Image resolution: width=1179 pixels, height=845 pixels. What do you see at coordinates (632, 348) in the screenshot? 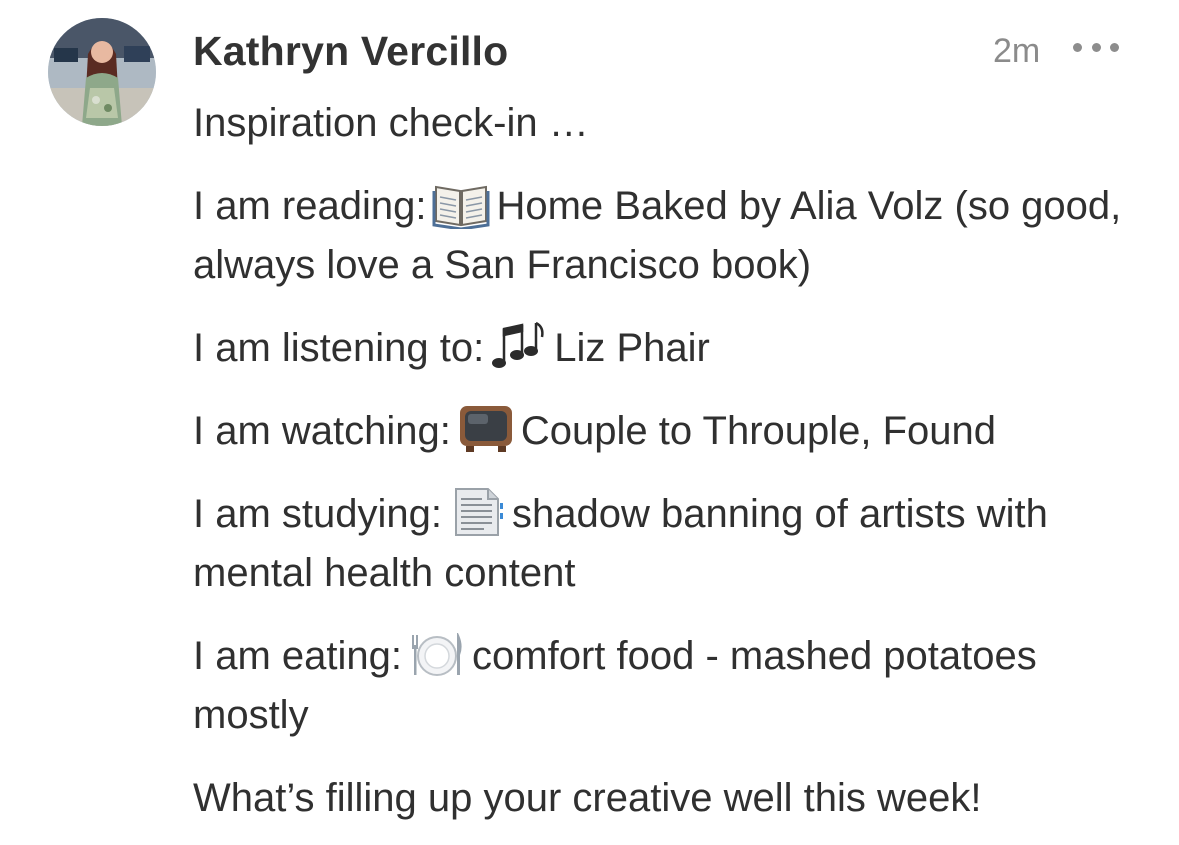
I see `line-text: Liz Phair` at bounding box center [632, 348].